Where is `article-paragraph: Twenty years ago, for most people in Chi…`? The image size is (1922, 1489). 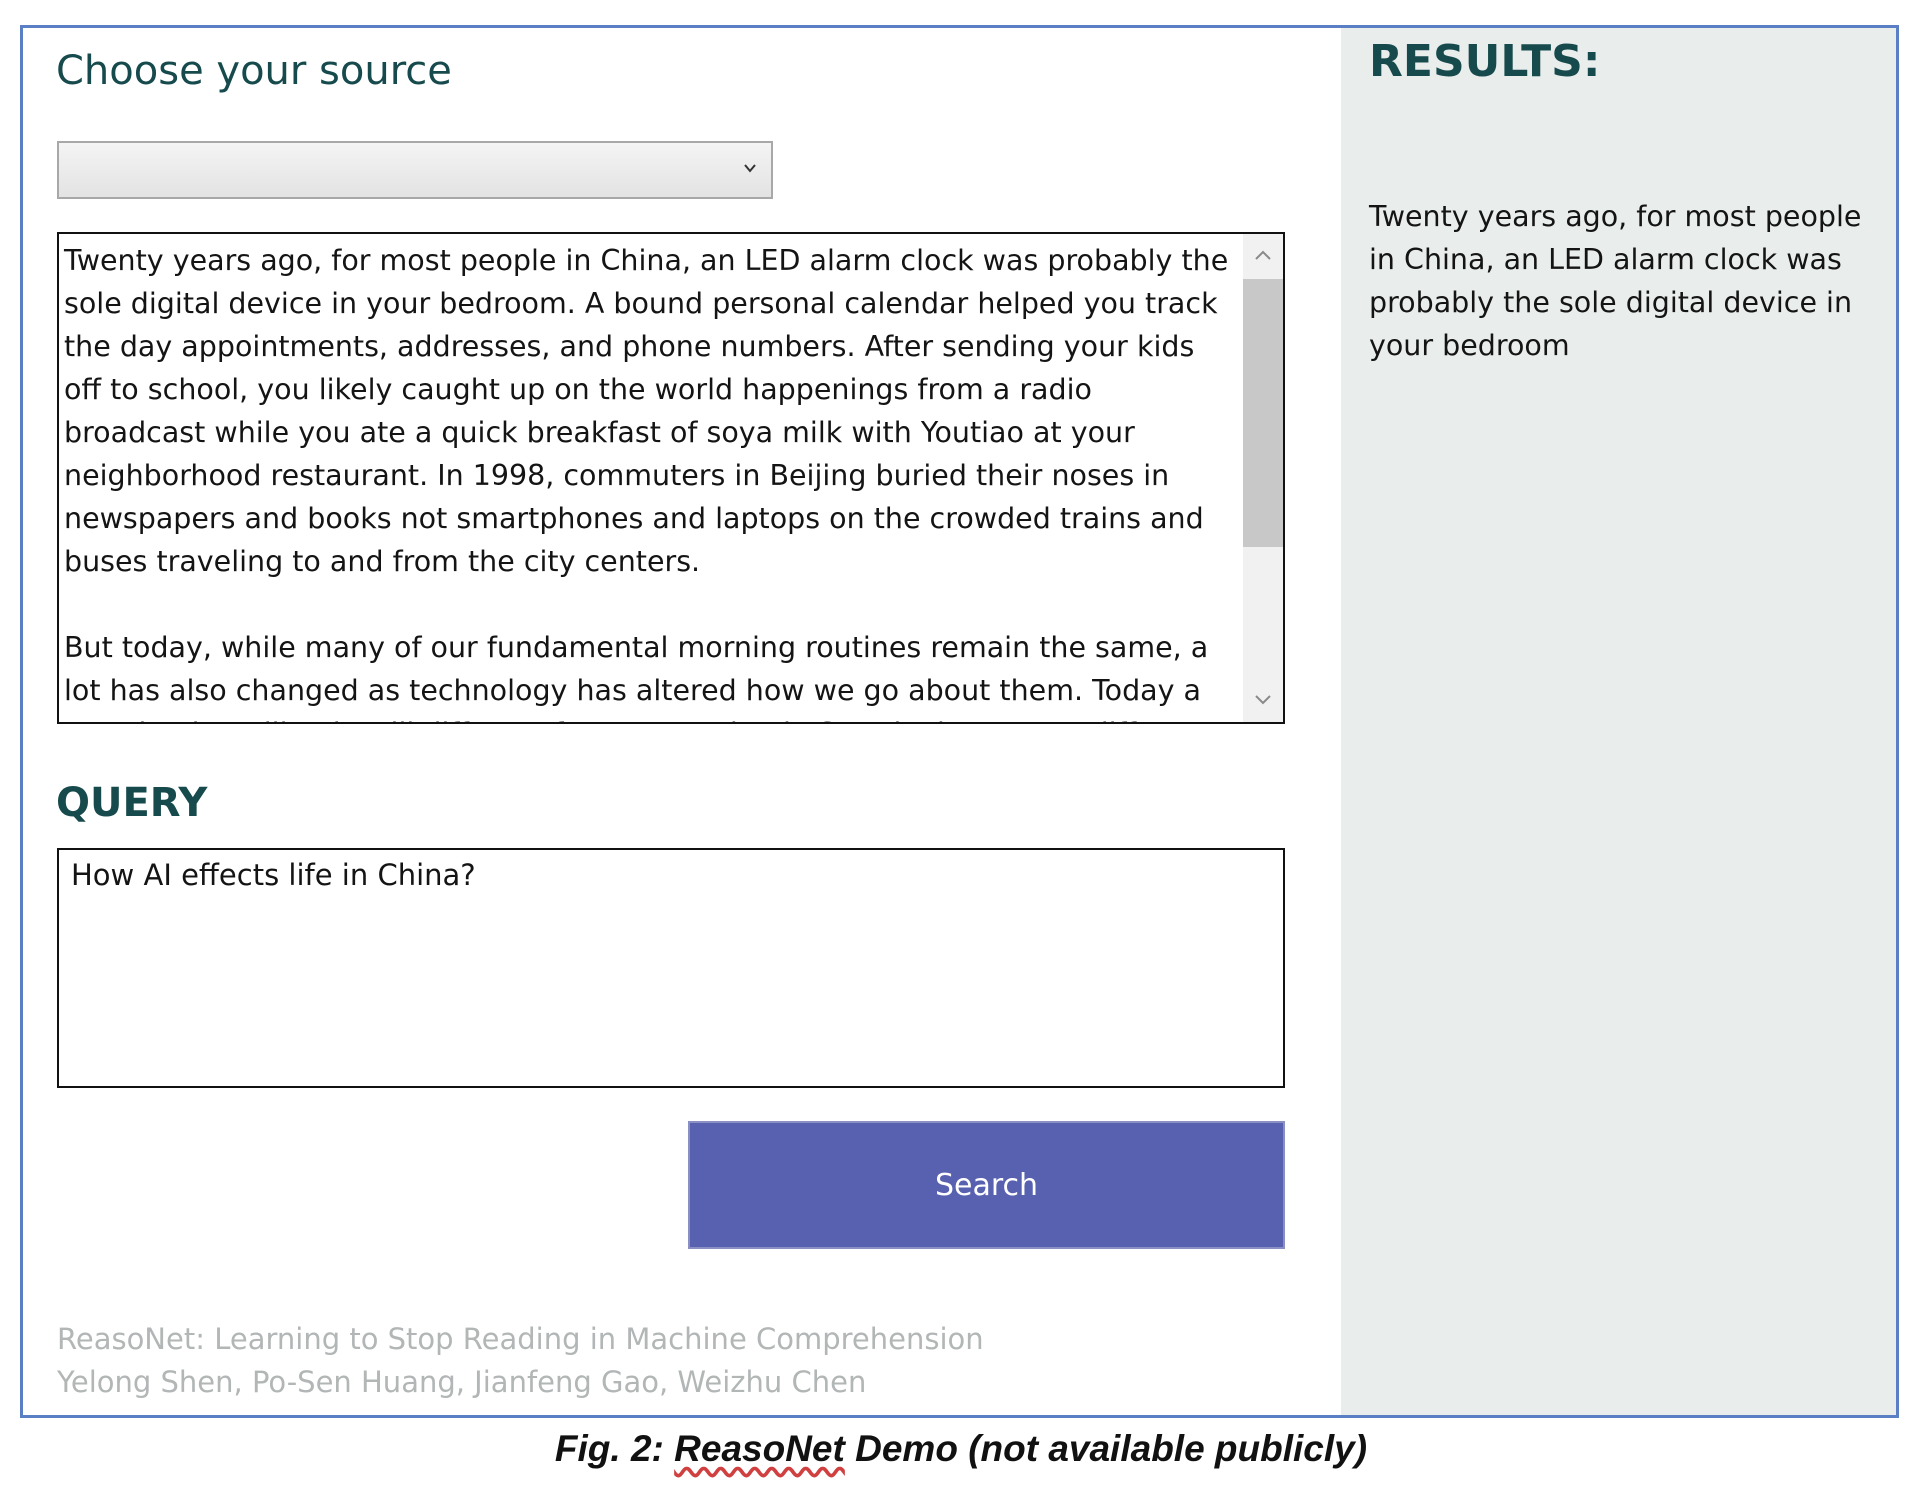
article-paragraph: Twenty years ago, for most people in Chi… is located at coordinates (646, 411).